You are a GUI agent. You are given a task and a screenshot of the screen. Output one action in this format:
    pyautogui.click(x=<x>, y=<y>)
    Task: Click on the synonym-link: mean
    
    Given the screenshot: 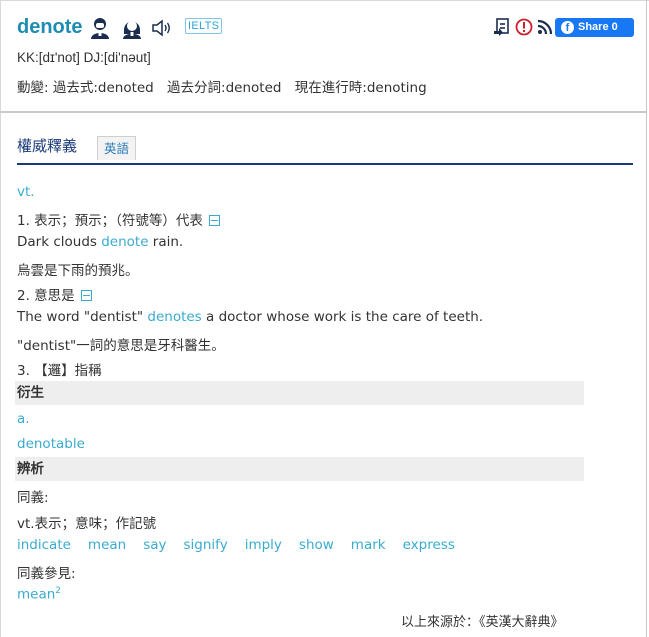 What is the action you would take?
    pyautogui.click(x=107, y=545)
    